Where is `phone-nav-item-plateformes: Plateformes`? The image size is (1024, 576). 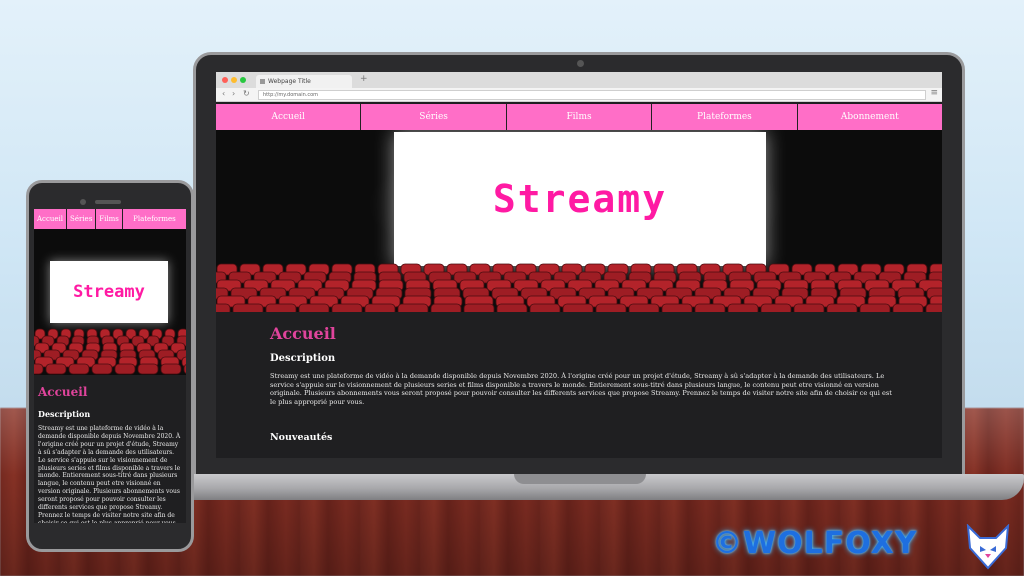 phone-nav-item-plateformes: Plateformes is located at coordinates (154, 219).